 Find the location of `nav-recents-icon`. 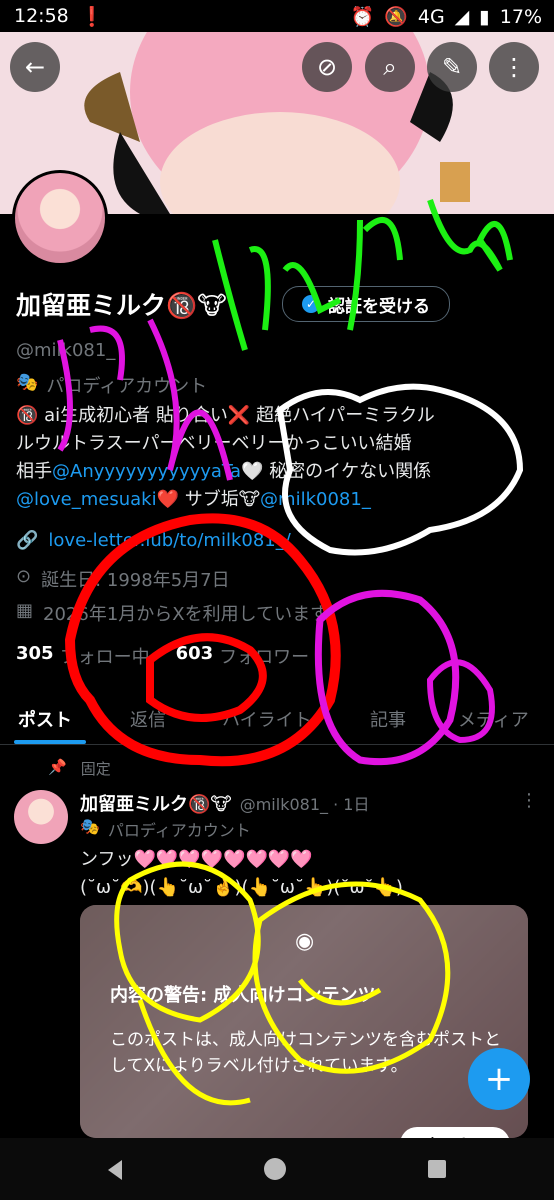

nav-recents-icon is located at coordinates (437, 1169).